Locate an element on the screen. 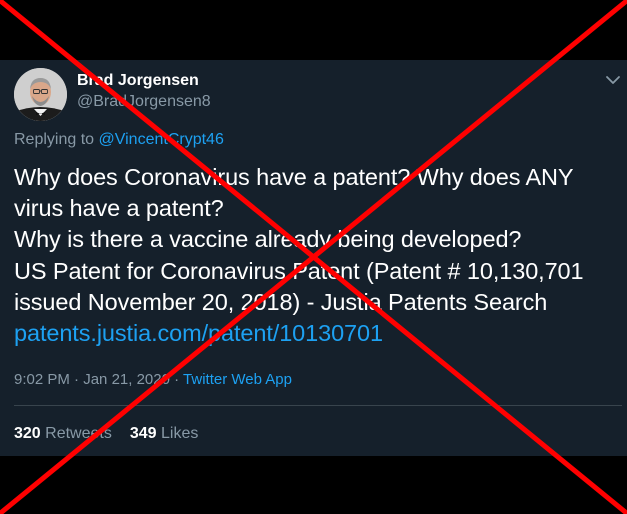  replying-to-label: Replying to is located at coordinates (56, 139).